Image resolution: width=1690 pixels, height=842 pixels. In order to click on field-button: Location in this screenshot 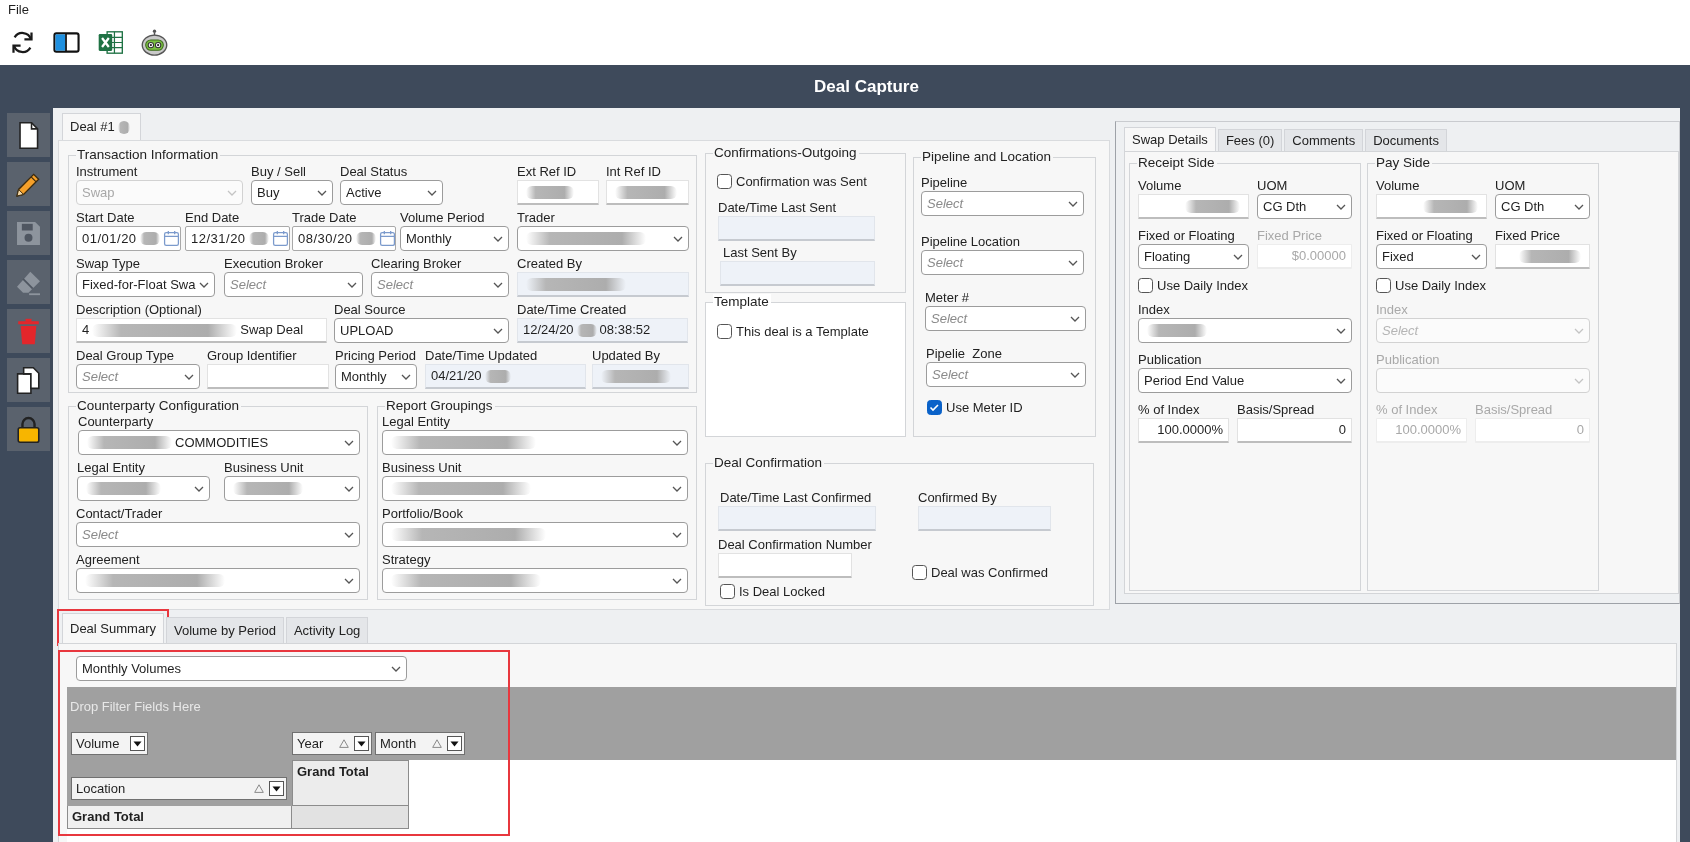, I will do `click(179, 788)`.